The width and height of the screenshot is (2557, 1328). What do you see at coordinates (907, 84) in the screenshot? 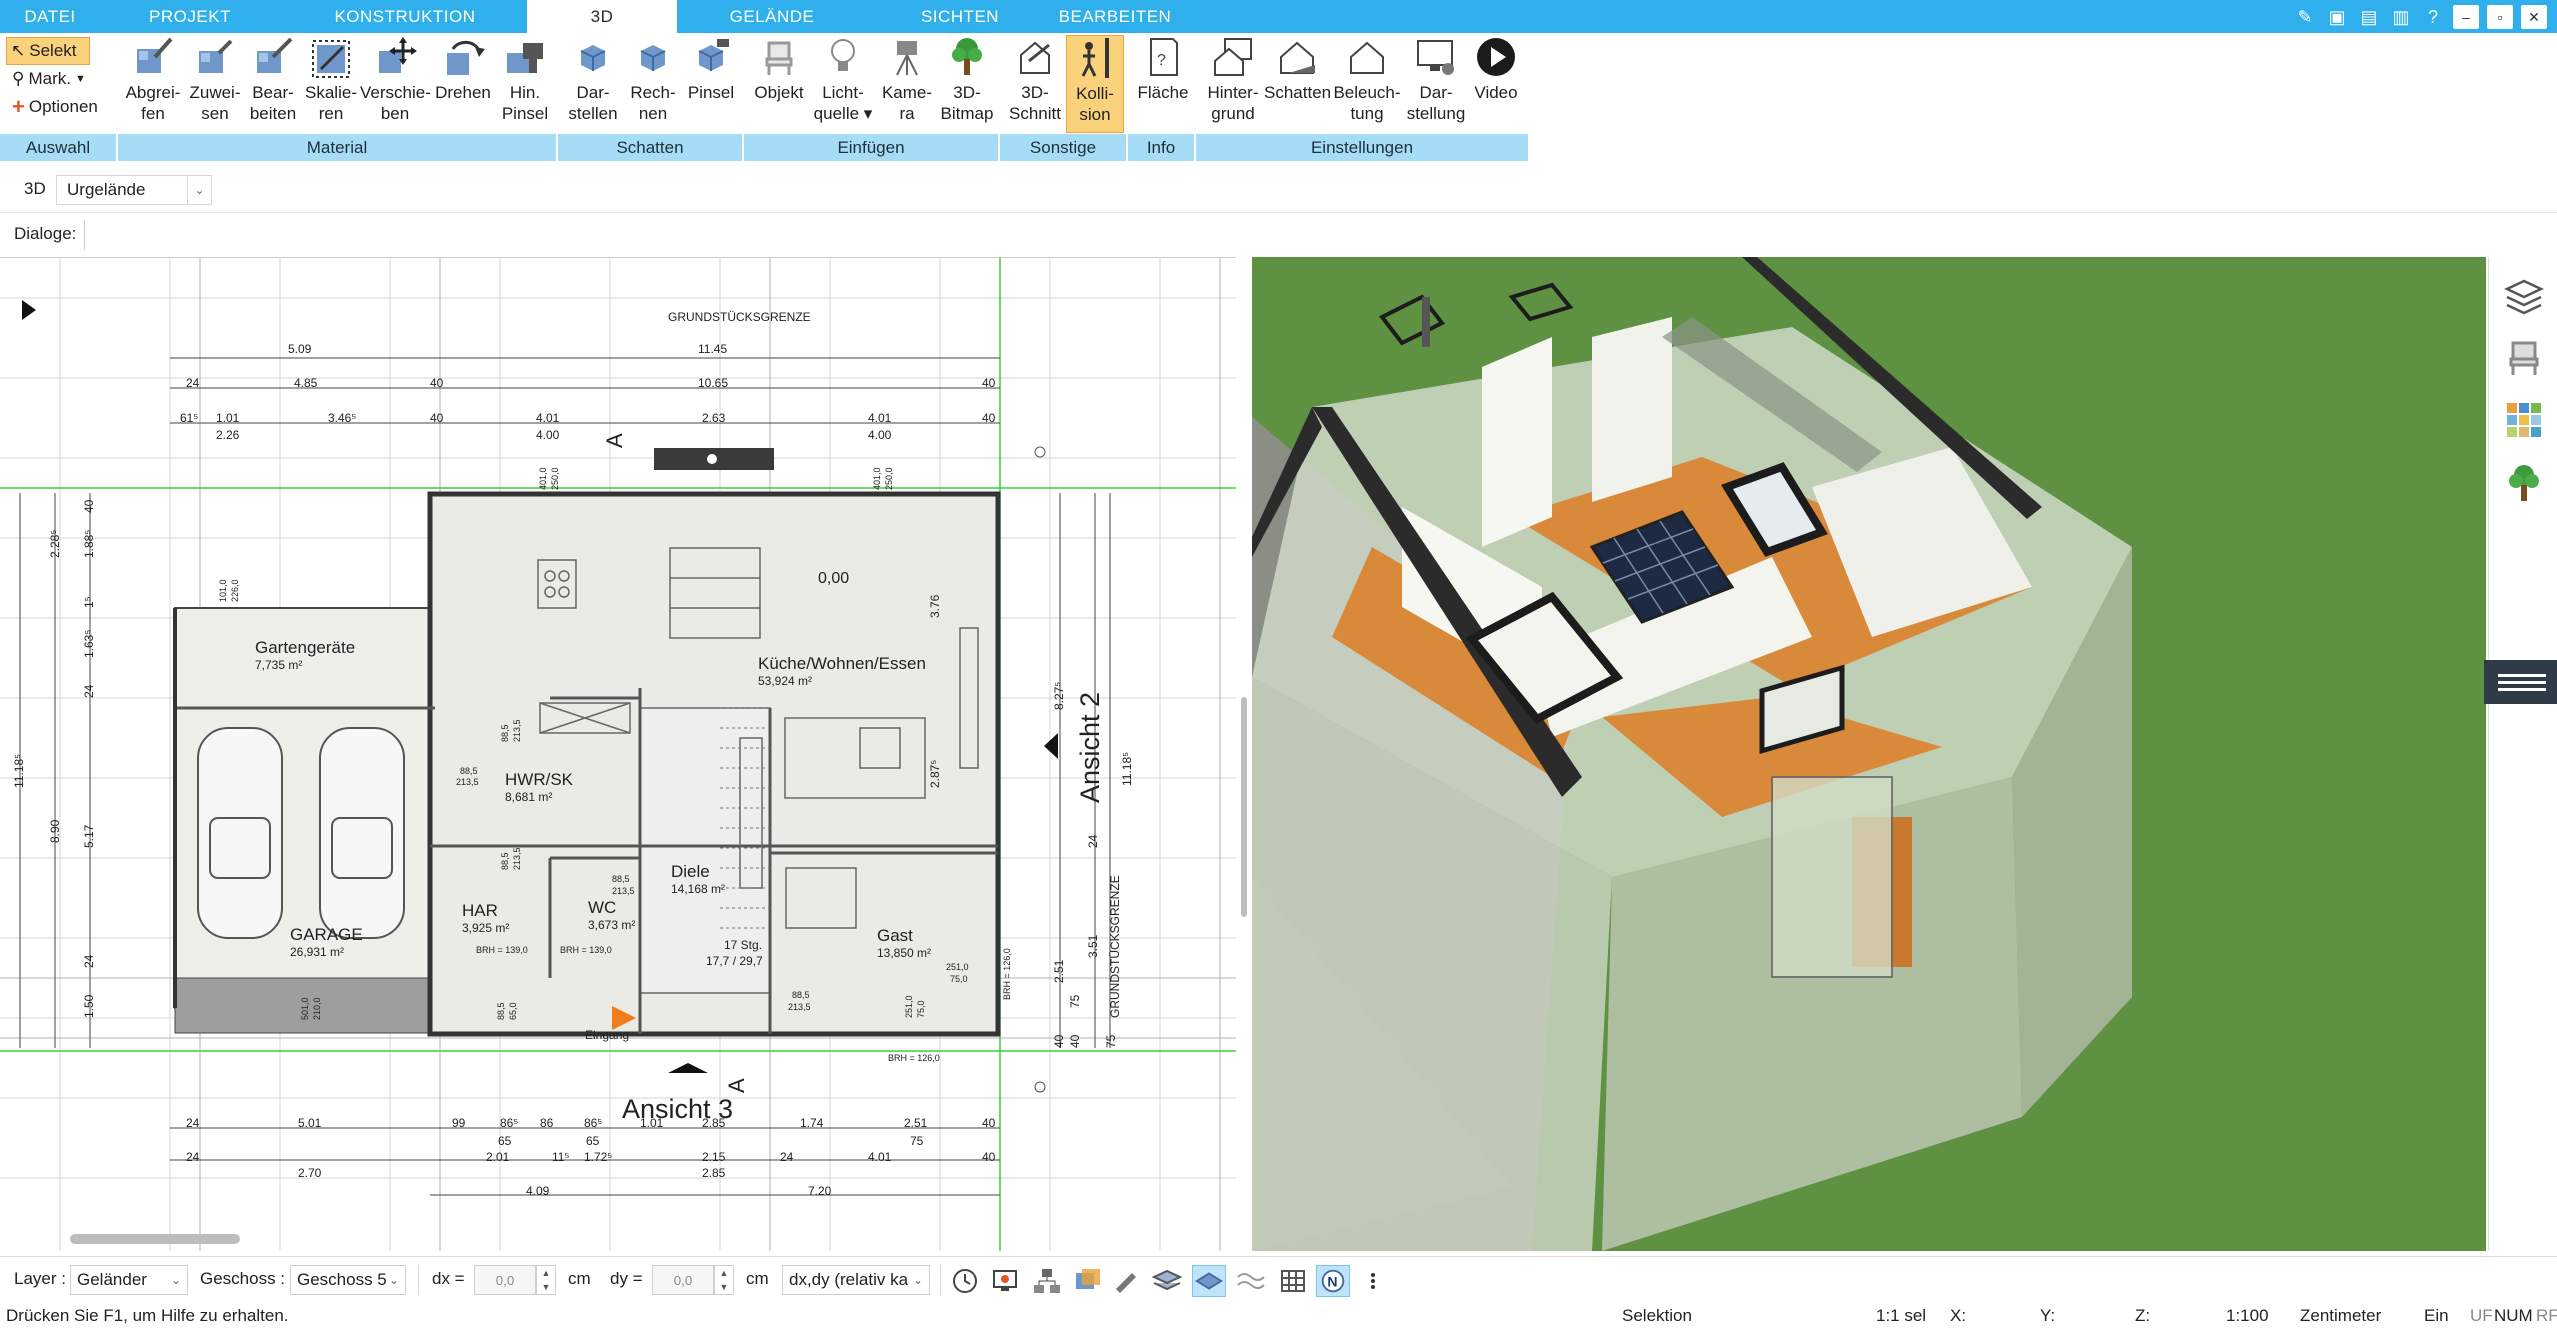
I see `camera-button: Kame-ra` at bounding box center [907, 84].